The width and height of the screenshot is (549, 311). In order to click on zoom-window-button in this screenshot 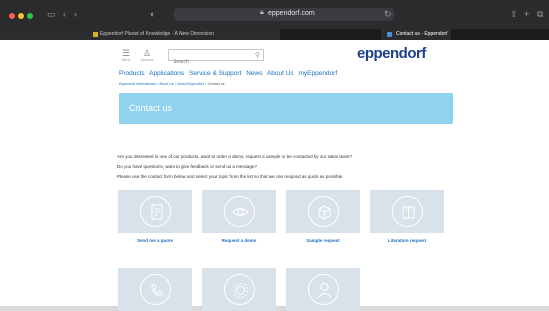, I will do `click(30, 16)`.